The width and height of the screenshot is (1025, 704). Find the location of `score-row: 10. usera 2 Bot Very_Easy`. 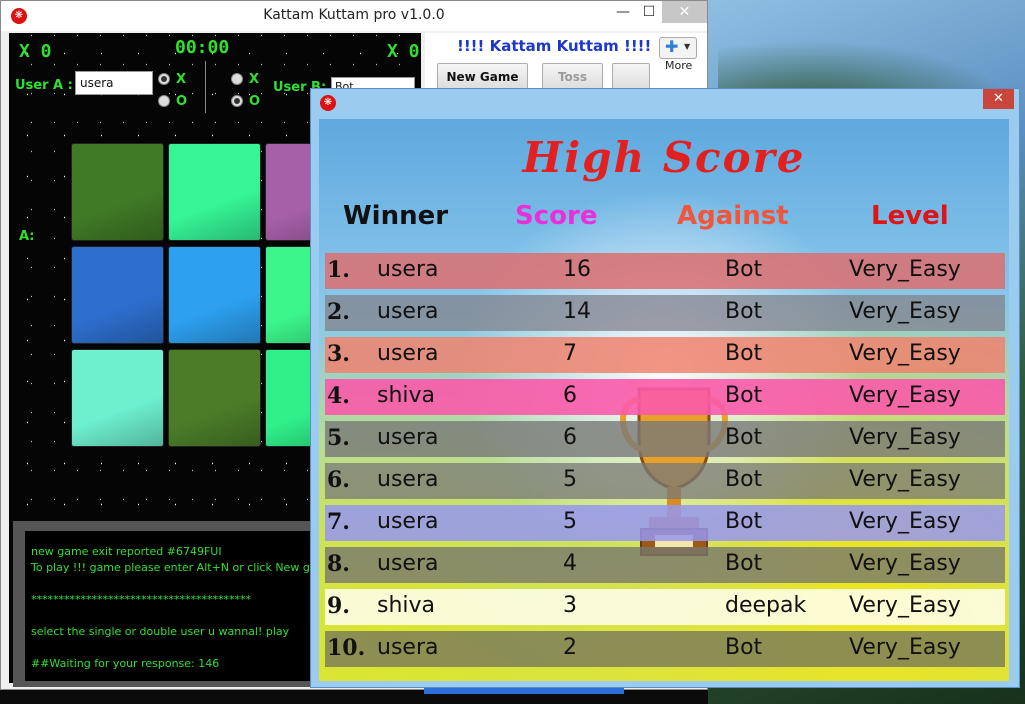

score-row: 10. usera 2 Bot Very_Easy is located at coordinates (665, 649).